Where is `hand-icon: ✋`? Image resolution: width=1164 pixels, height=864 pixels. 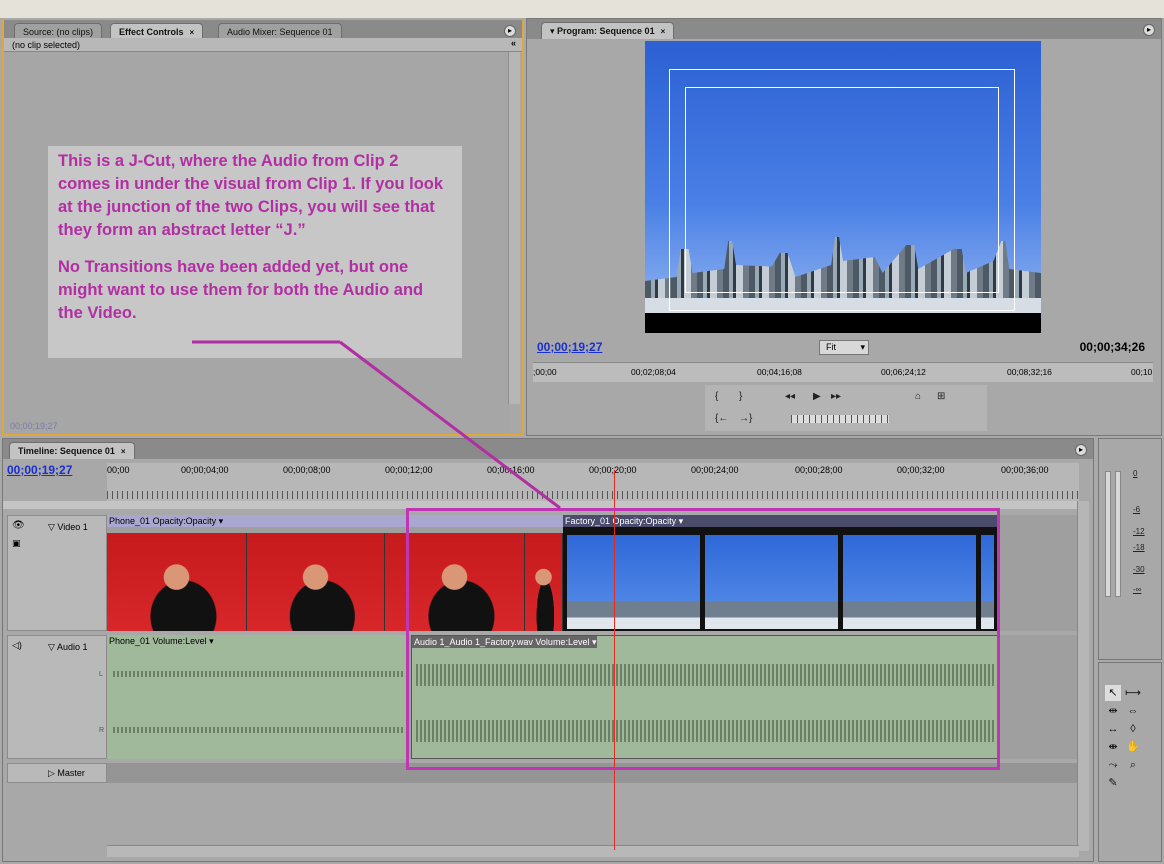 hand-icon: ✋ is located at coordinates (1133, 747).